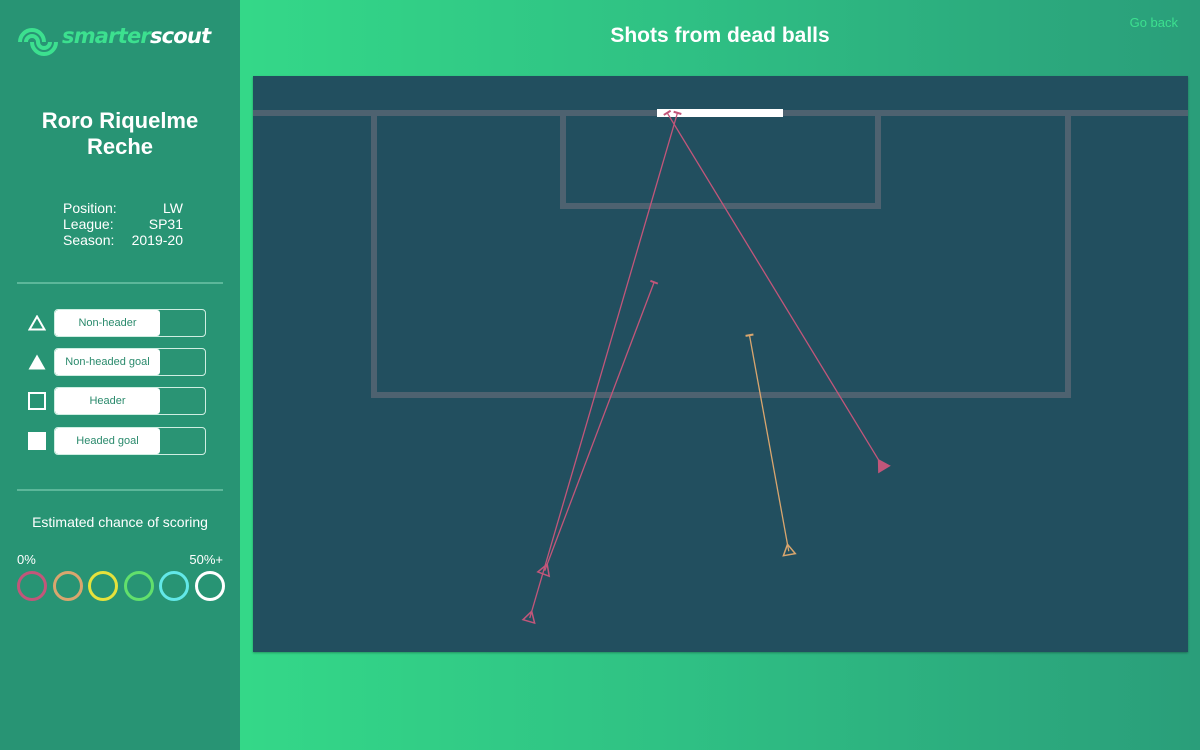  Describe the element at coordinates (884, 466) in the screenshot. I see `shot-goal-marker` at that location.